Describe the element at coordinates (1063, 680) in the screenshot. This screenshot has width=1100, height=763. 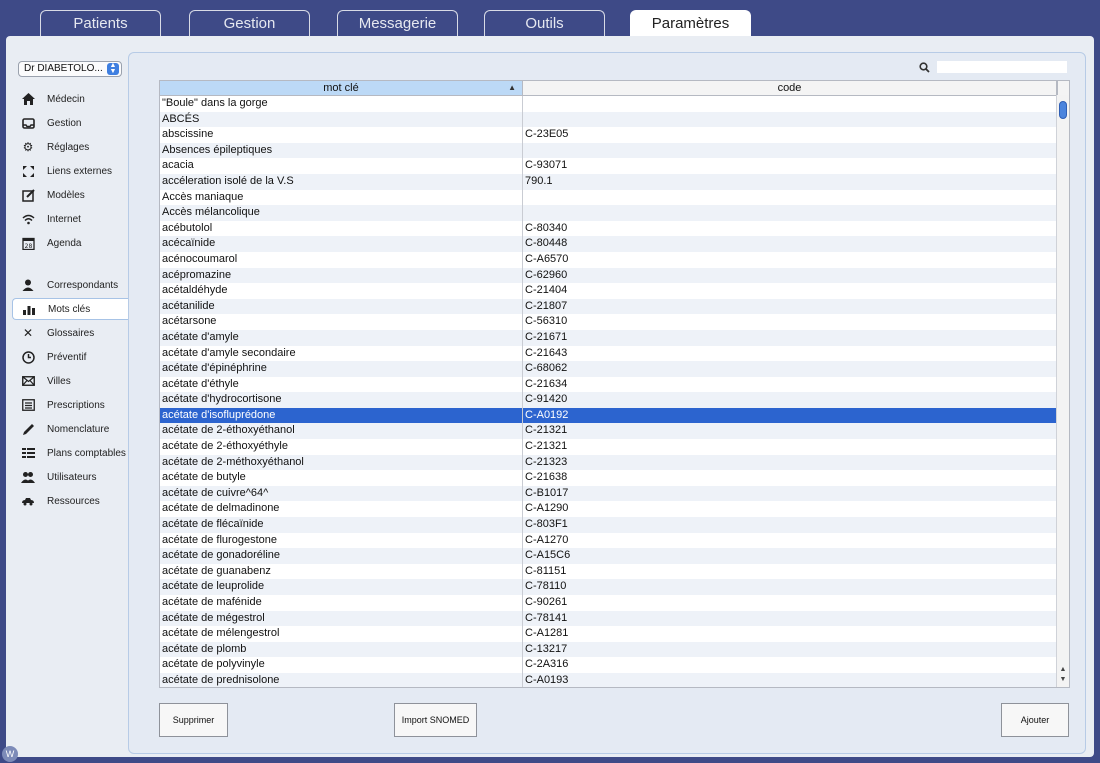
I see `scroll-down-icon: ▼` at that location.